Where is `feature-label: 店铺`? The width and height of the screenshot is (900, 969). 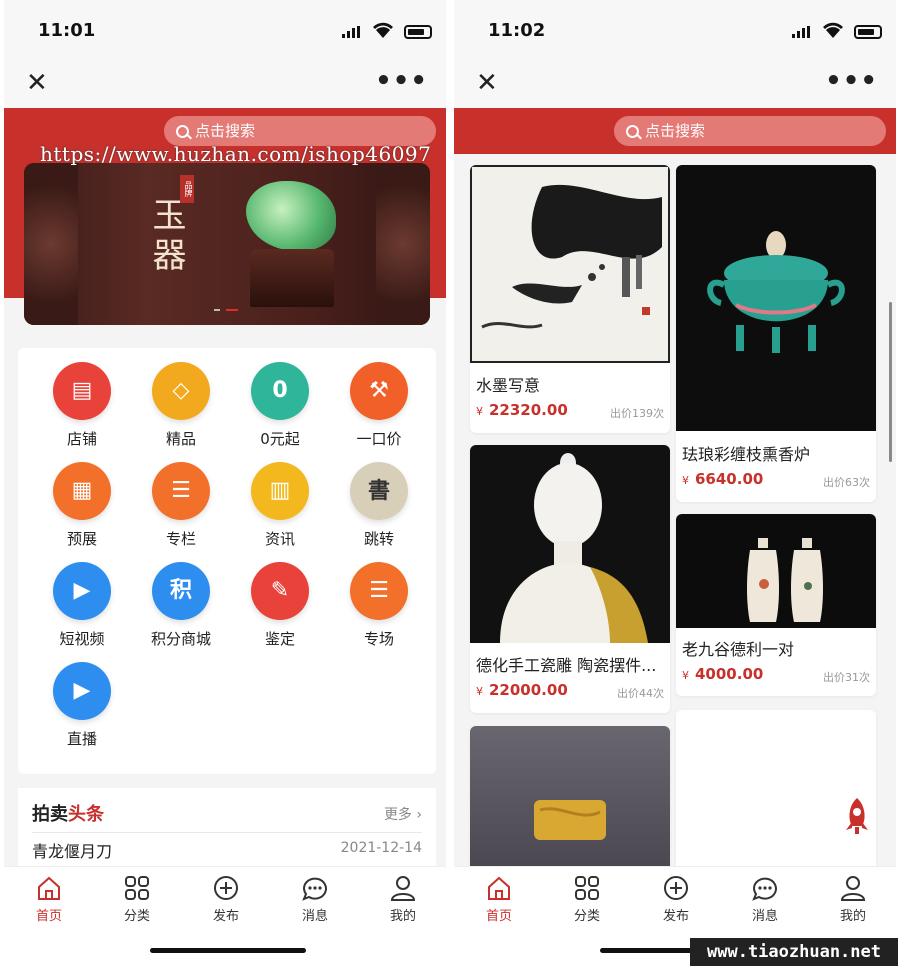 feature-label: 店铺 is located at coordinates (81, 439).